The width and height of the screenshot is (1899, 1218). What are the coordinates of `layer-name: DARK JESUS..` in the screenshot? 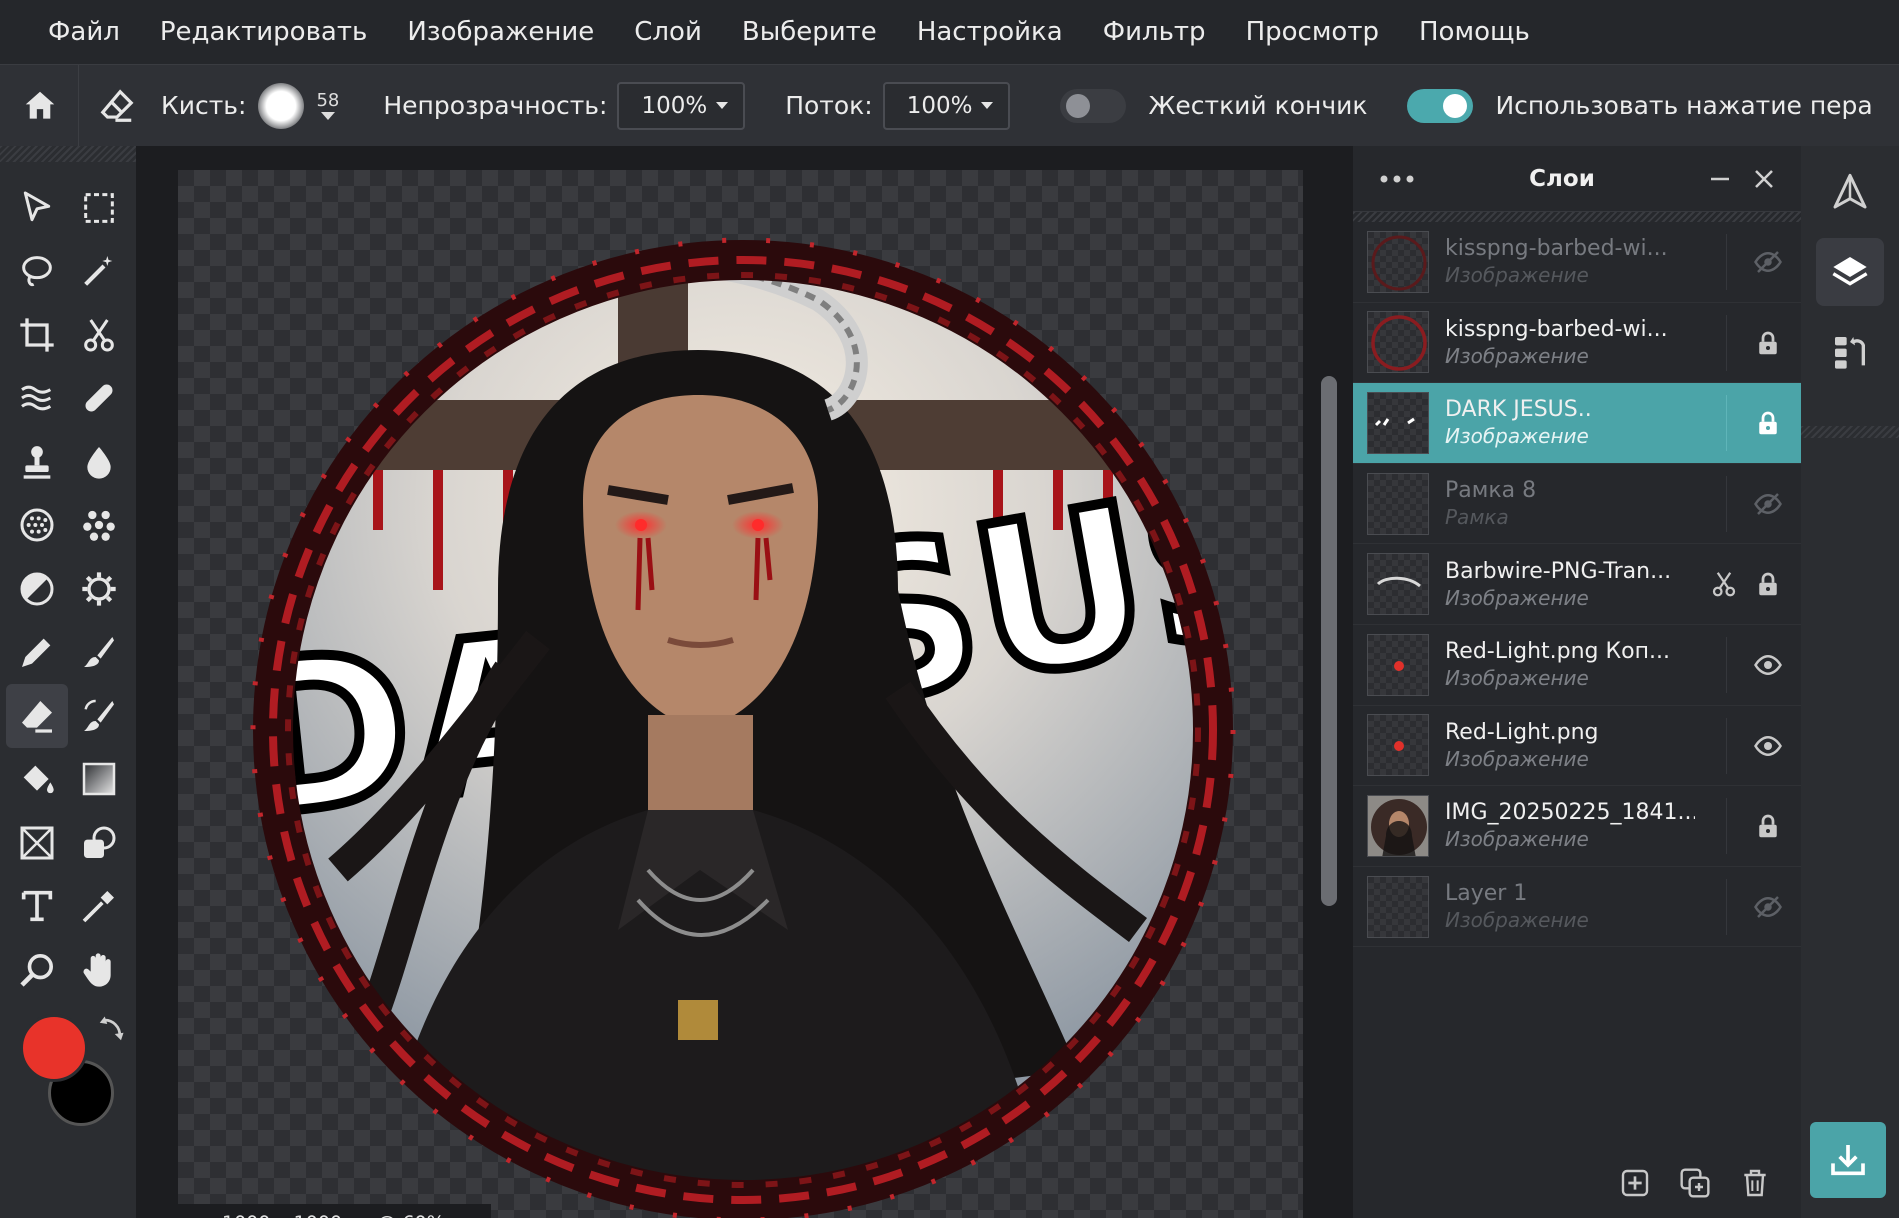 It's located at (1518, 410).